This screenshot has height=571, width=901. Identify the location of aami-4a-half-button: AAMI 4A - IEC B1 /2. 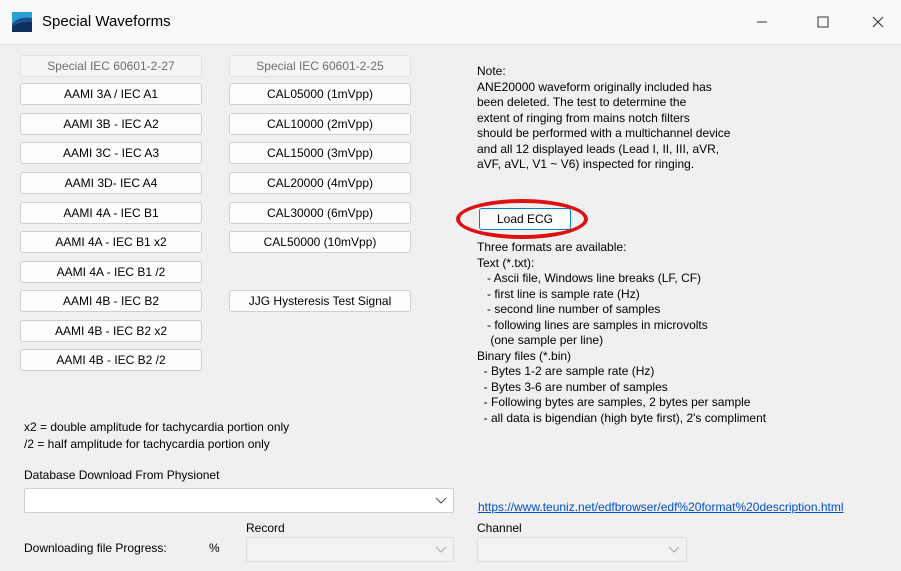
(111, 272).